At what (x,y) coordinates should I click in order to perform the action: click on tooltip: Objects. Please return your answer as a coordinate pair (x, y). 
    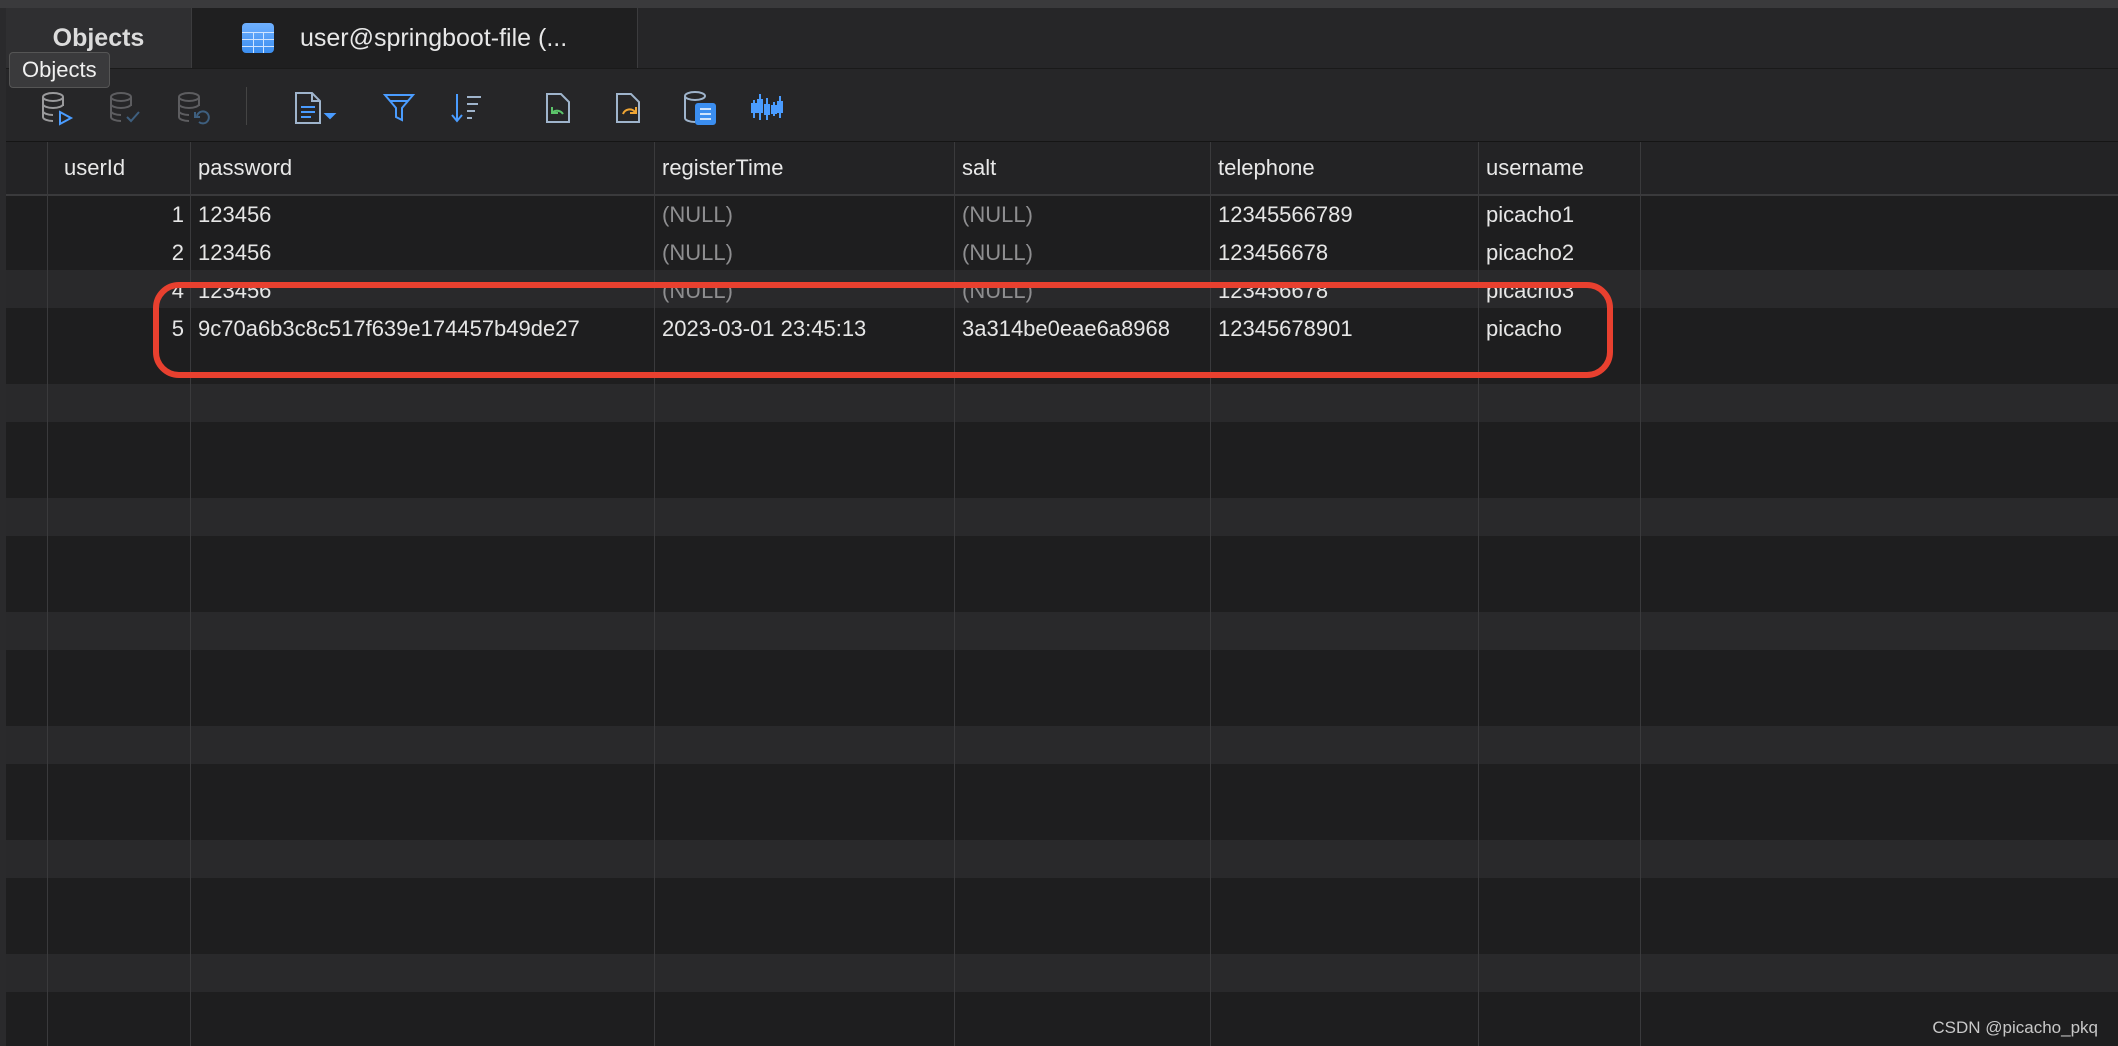
    Looking at the image, I should click on (59, 70).